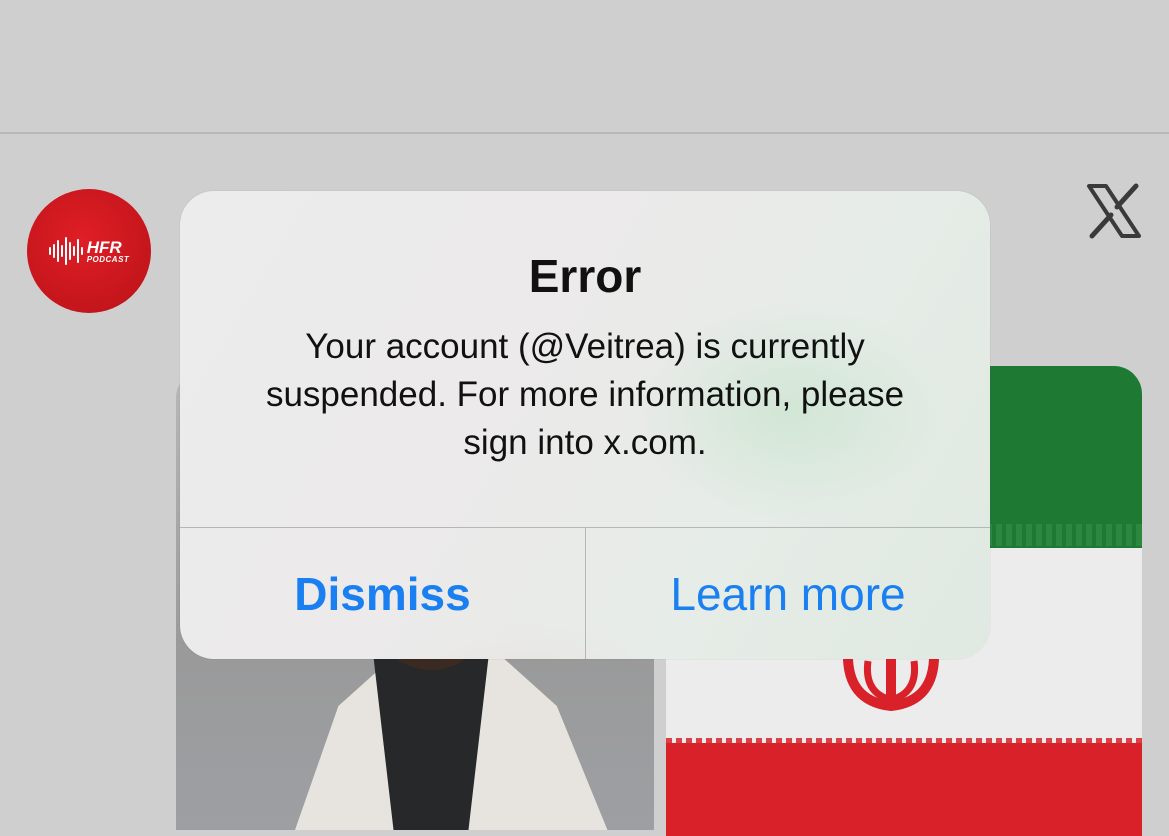 The height and width of the screenshot is (836, 1169). I want to click on podcast-wave-icon, so click(65, 251).